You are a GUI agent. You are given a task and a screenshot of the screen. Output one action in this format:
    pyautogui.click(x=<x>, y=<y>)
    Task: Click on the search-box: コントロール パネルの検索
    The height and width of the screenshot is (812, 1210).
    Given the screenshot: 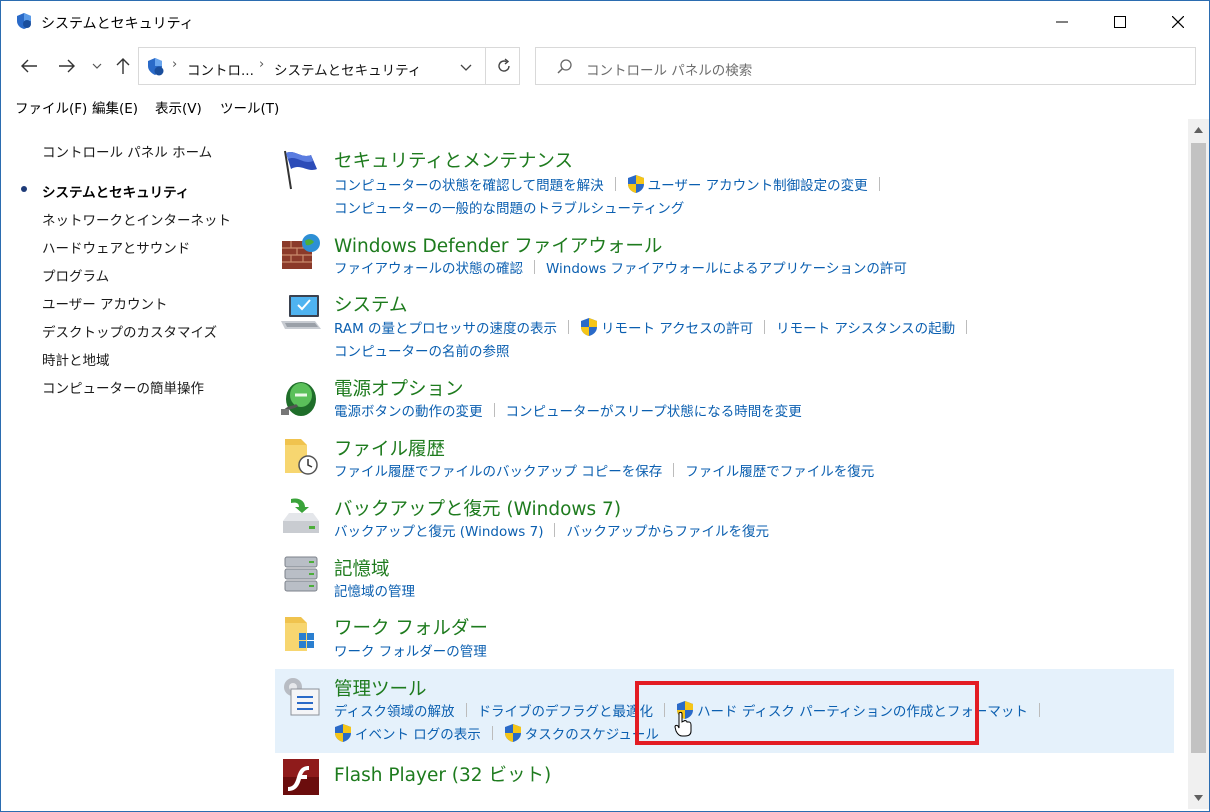 What is the action you would take?
    pyautogui.click(x=865, y=66)
    